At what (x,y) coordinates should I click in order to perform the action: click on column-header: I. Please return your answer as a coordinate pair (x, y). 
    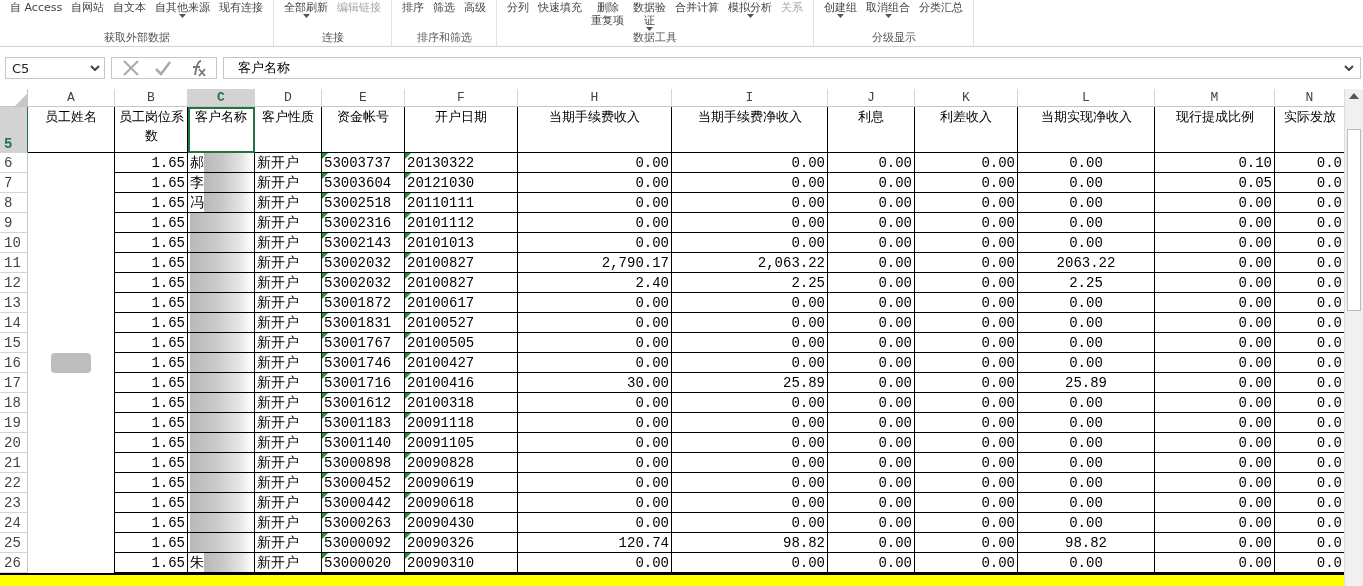
    Looking at the image, I should click on (750, 98).